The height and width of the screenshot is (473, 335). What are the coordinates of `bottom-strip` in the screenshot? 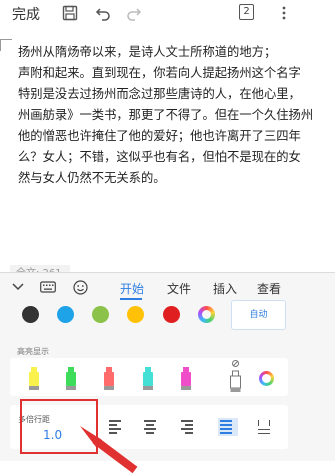 It's located at (167, 467).